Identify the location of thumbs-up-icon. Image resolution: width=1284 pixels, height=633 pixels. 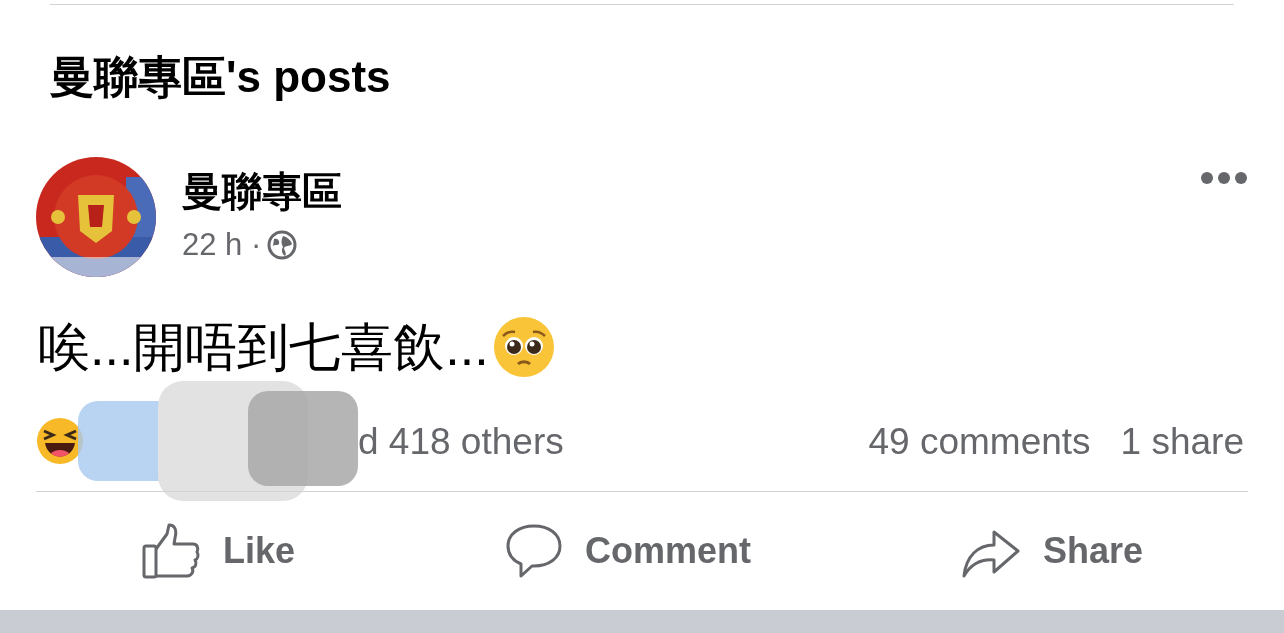
(170, 551).